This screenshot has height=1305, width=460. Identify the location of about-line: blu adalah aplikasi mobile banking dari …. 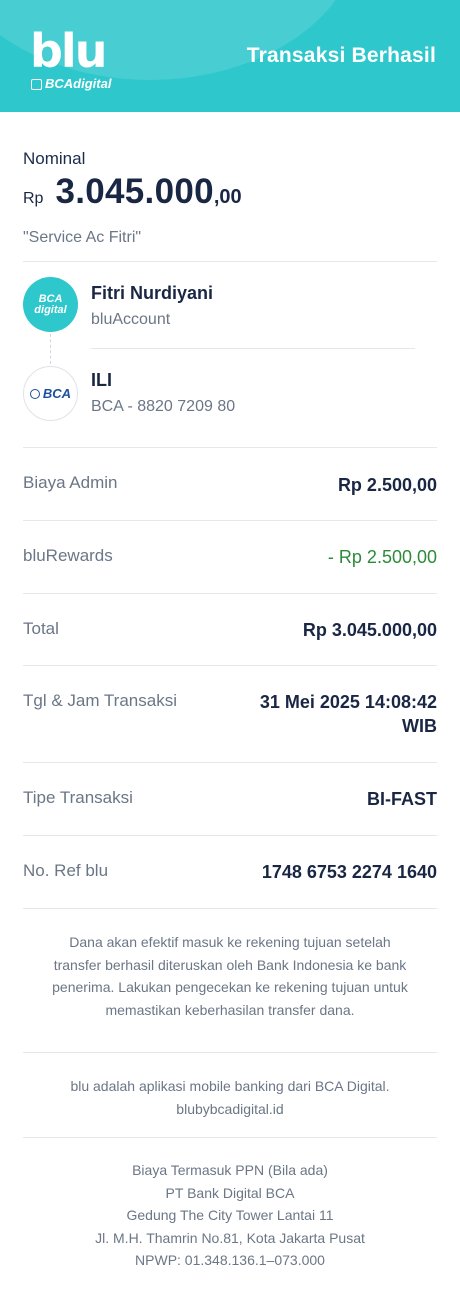
(230, 1086).